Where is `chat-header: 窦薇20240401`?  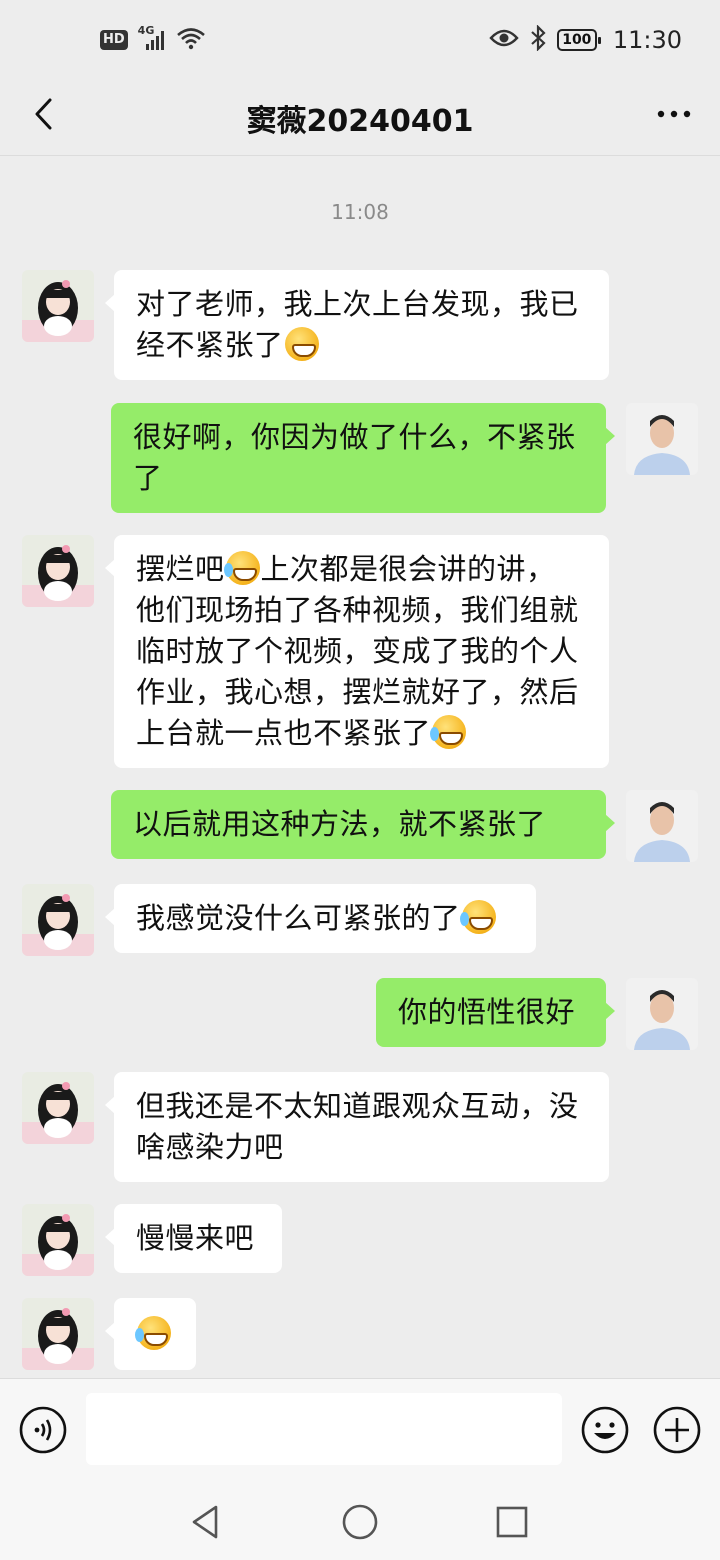
chat-header: 窦薇20240401 is located at coordinates (360, 118).